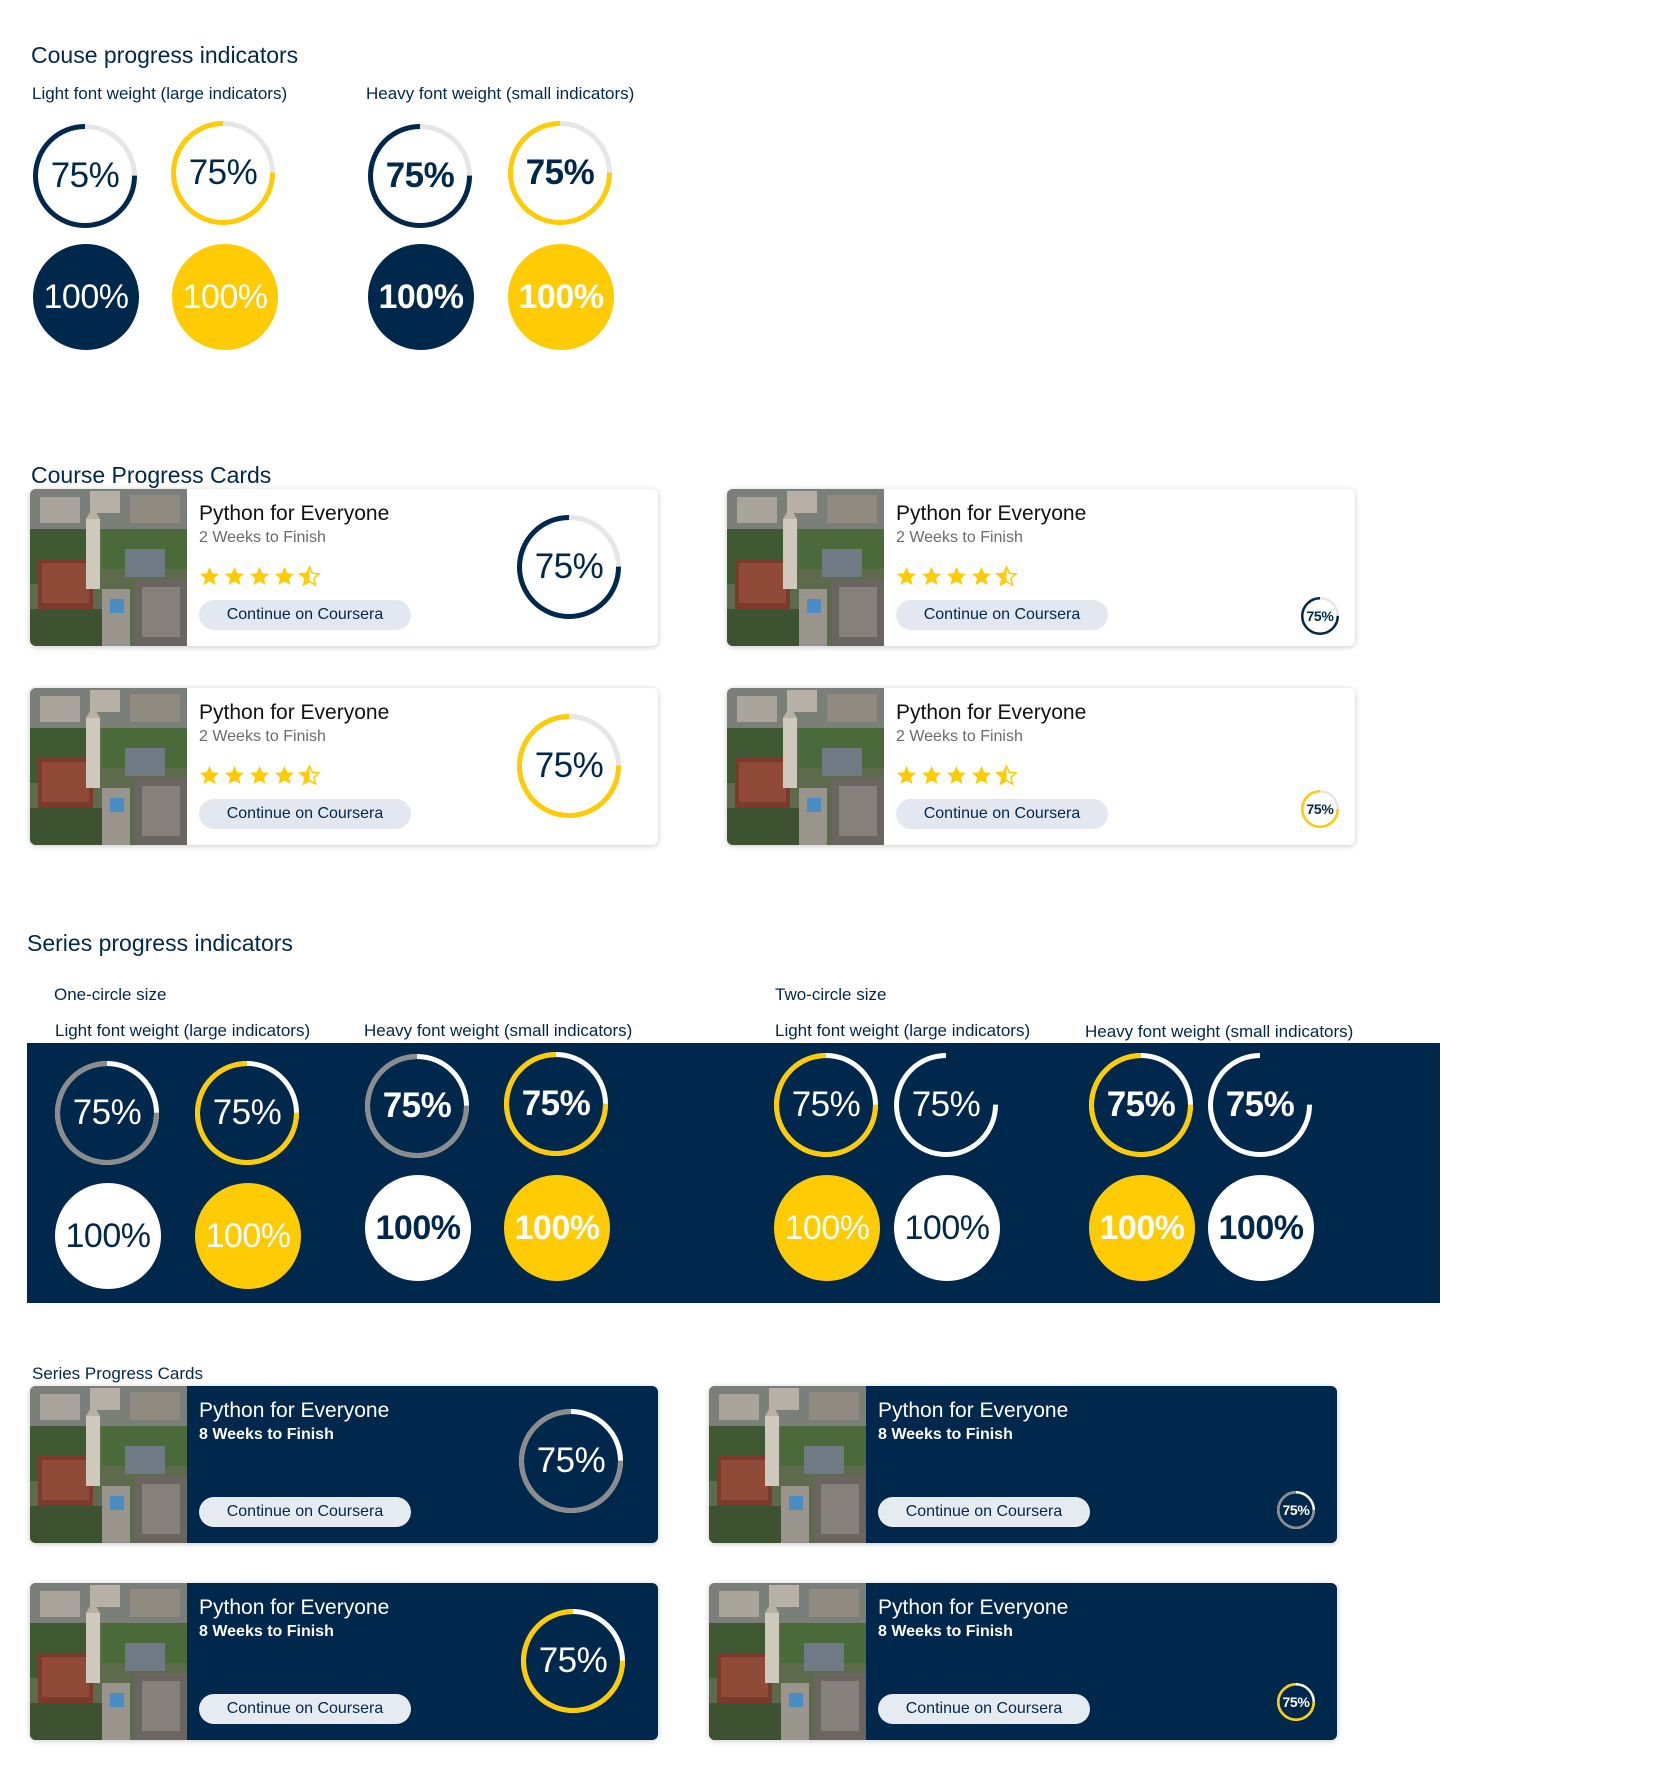  What do you see at coordinates (831, 994) in the screenshot?
I see `two-circle-label: Two-circle size` at bounding box center [831, 994].